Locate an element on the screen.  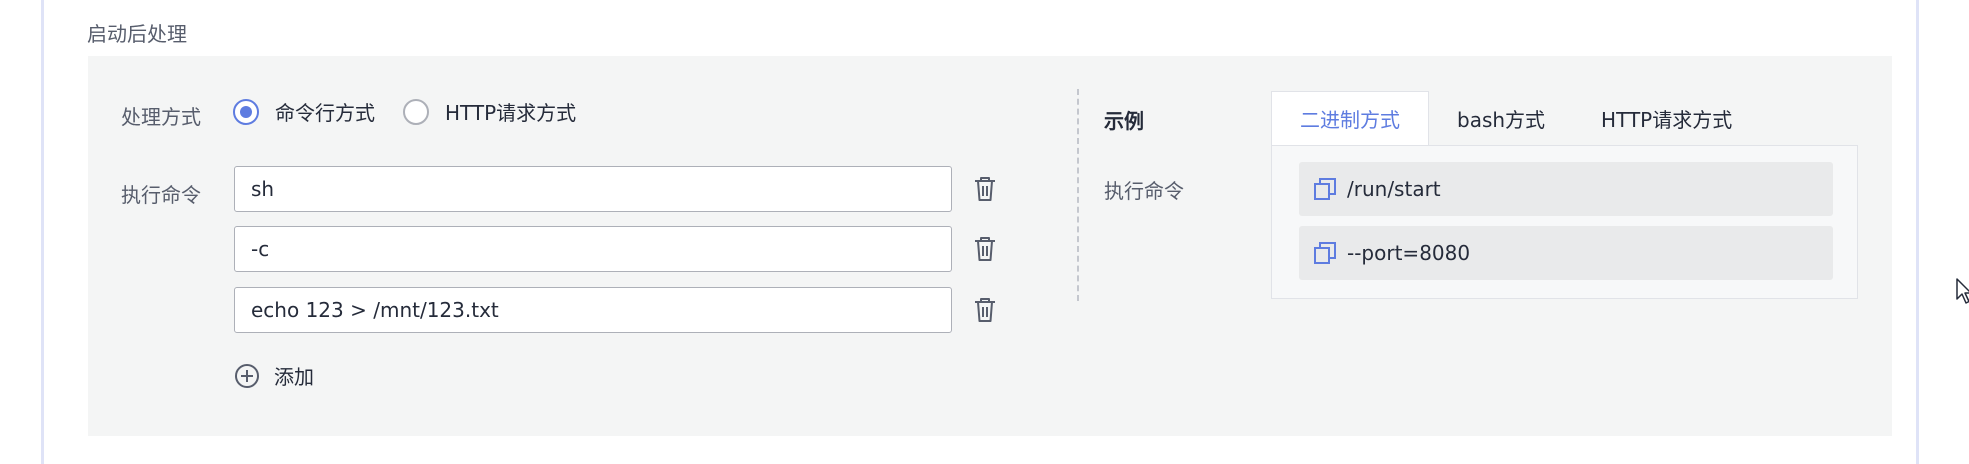
card-right-border is located at coordinates (1917, 232).